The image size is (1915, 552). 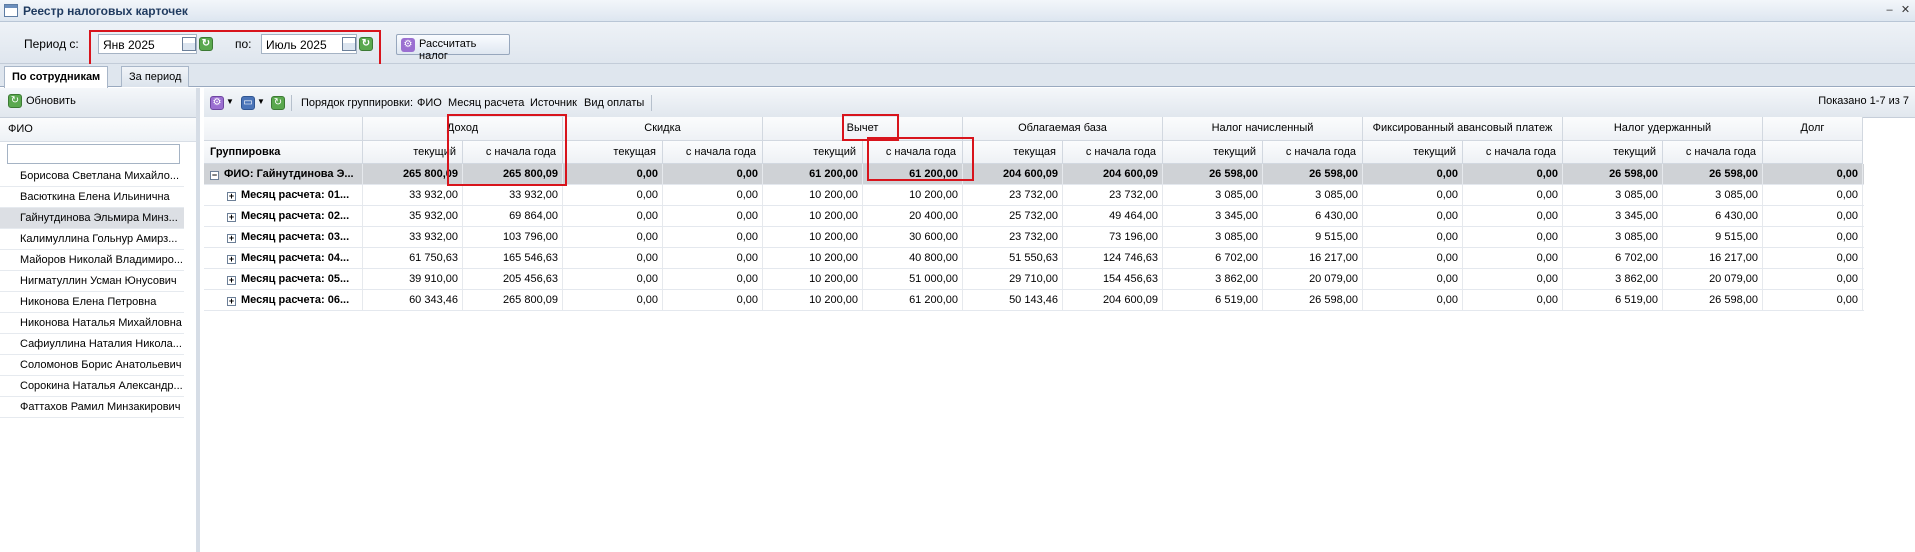 I want to click on calculate-tax-button: ⚙ Рассчитать налог, so click(x=453, y=48).